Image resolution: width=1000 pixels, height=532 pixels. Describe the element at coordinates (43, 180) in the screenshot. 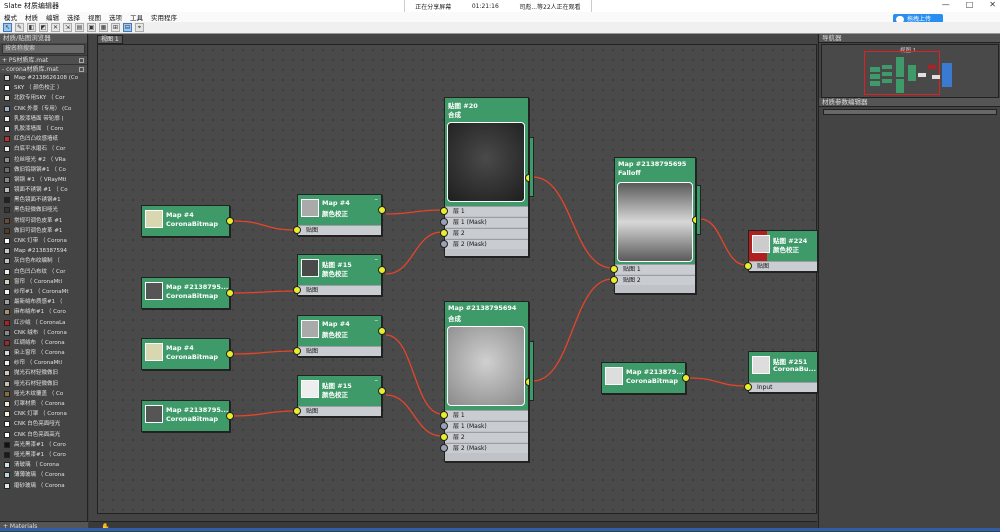

I see `material-list-item: 钢钢 #1 （ VRayMtl` at that location.